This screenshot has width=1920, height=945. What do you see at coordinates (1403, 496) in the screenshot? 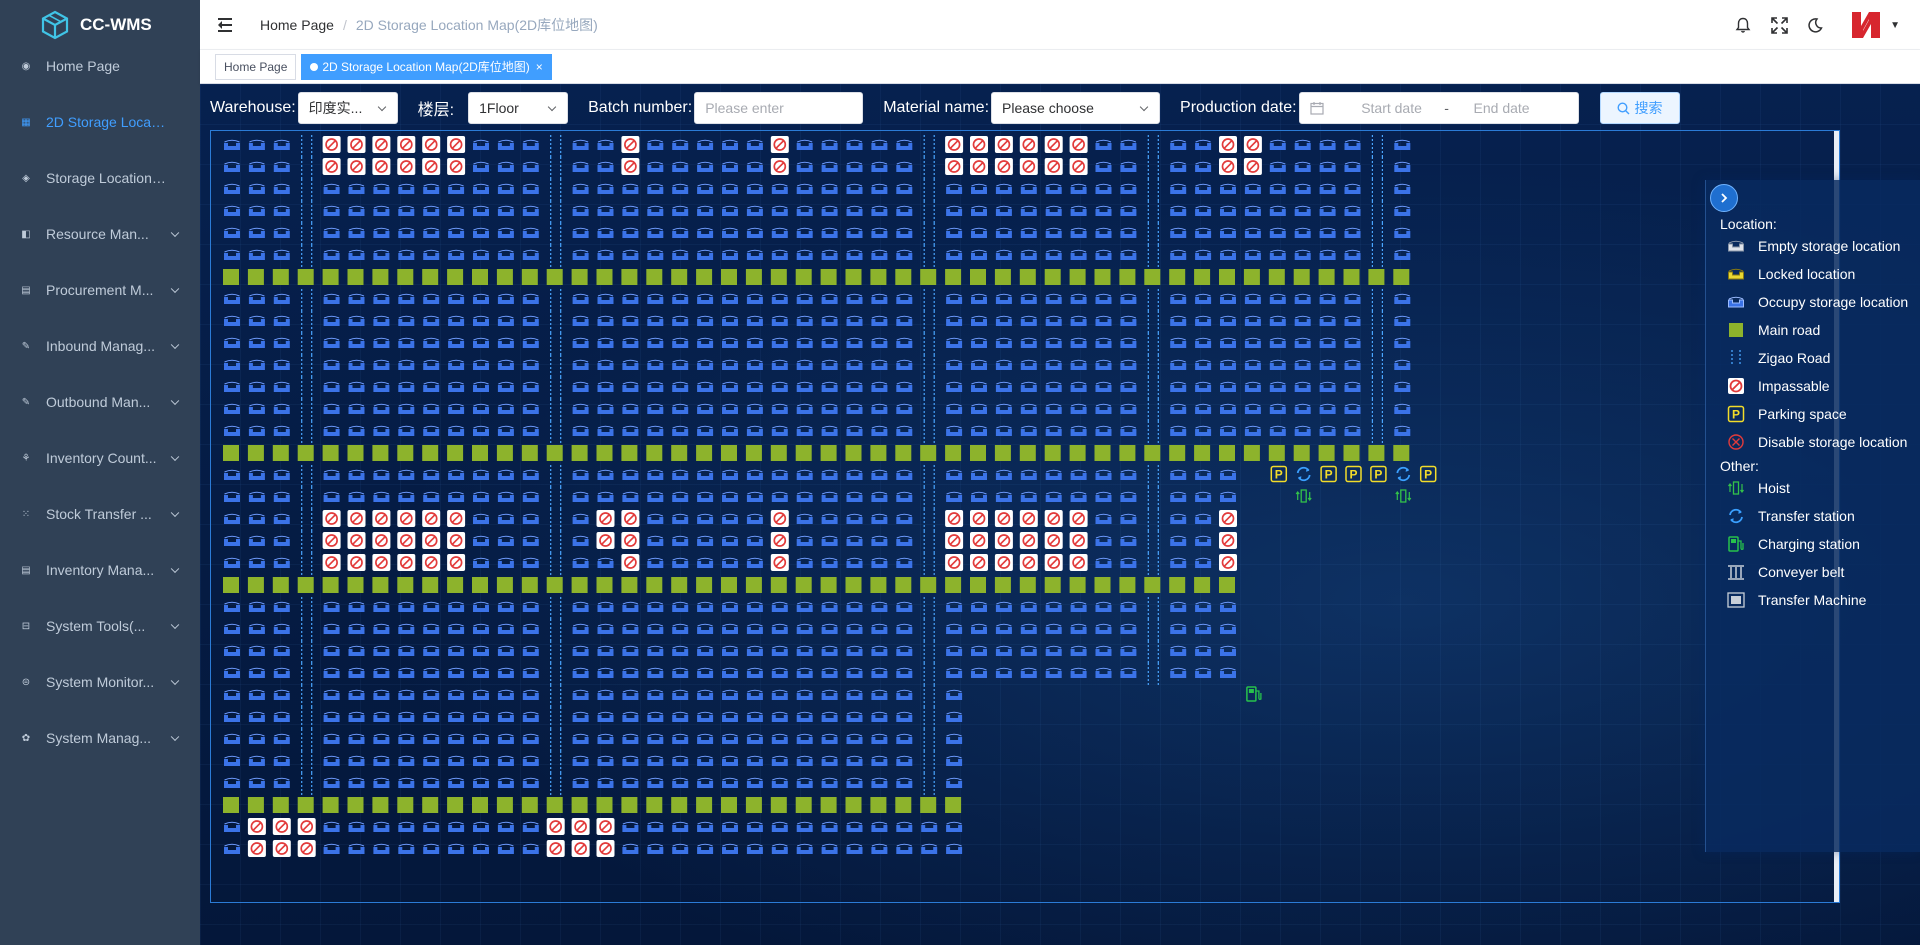
I see `hoist-marker` at bounding box center [1403, 496].